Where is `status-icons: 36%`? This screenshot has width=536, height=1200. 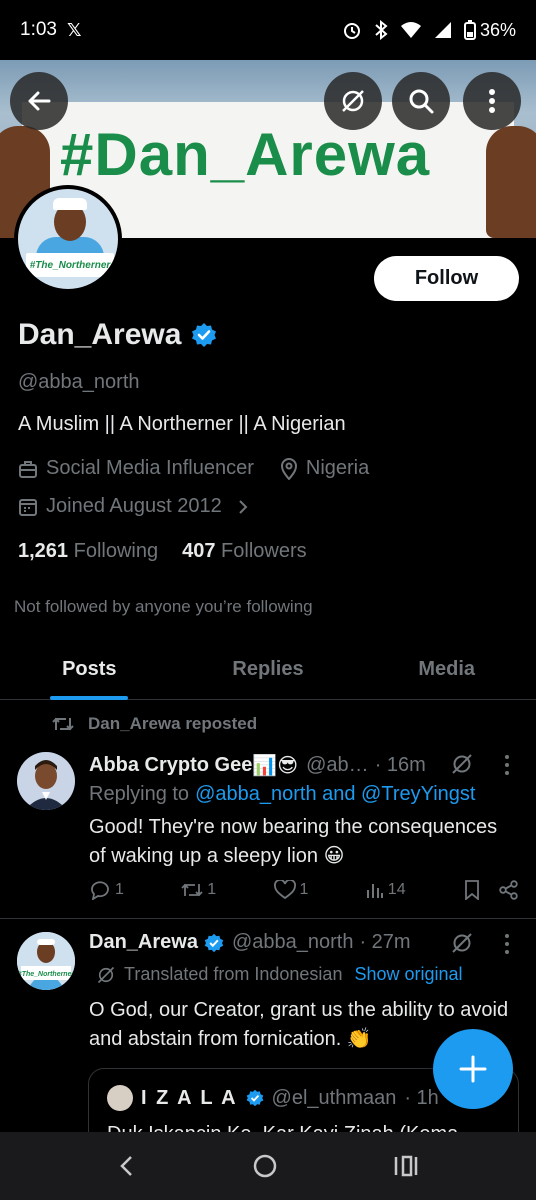
status-icons: 36% is located at coordinates (429, 30).